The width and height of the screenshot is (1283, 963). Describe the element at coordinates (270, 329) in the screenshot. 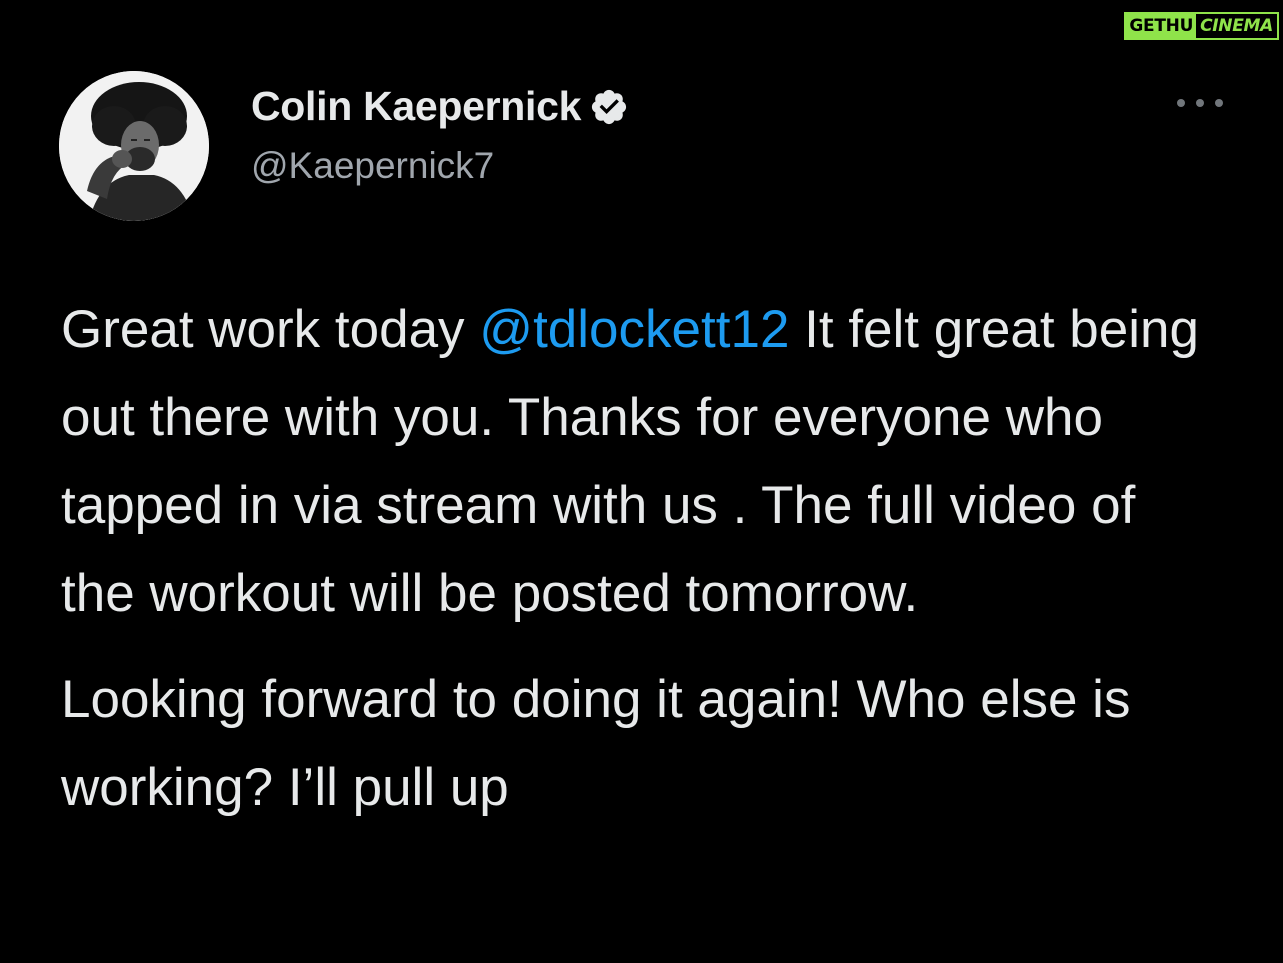

I see `tweet-text-before-mention: Great work today` at that location.